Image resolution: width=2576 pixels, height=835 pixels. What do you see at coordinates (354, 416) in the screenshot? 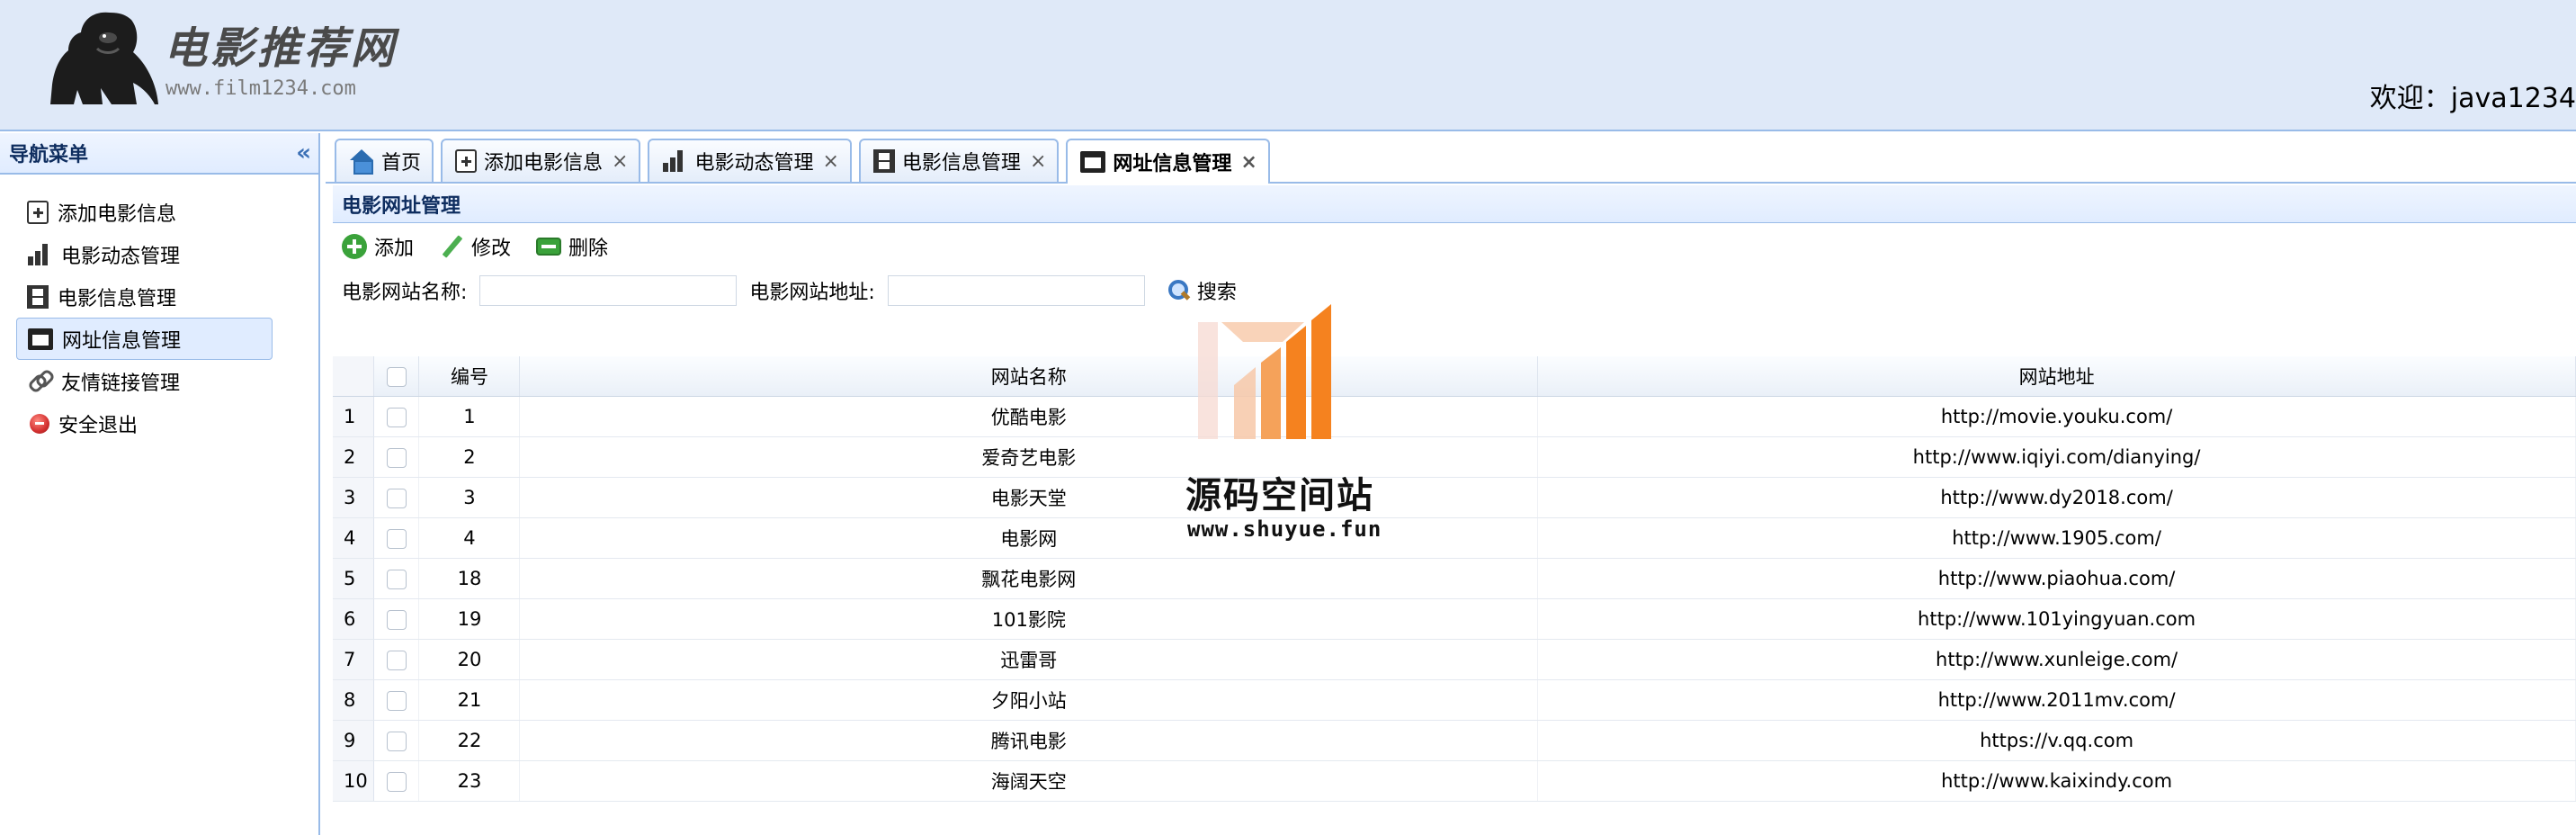
I see `row-number: 1` at bounding box center [354, 416].